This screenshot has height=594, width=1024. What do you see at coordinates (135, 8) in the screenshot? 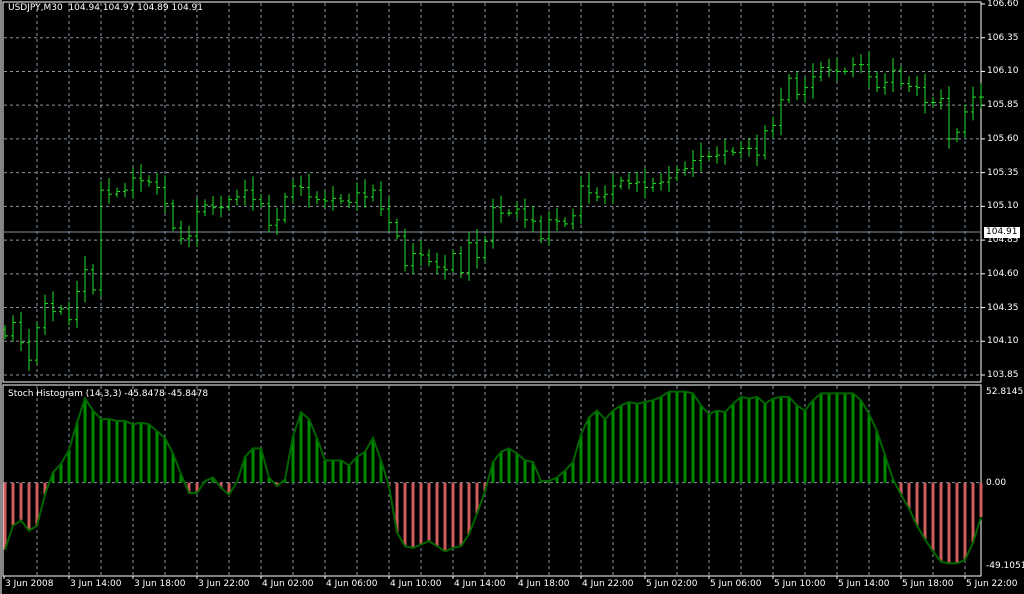
I see `ohlc-values: 104.94 104.97 104.89 104.91` at bounding box center [135, 8].